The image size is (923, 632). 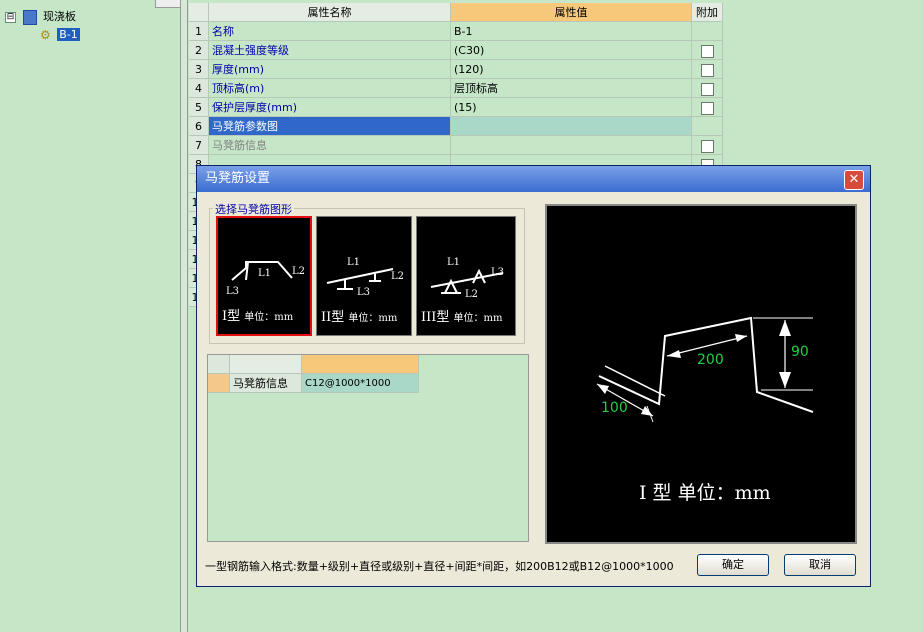 I want to click on column-header-name: 属性名称, so click(x=330, y=12).